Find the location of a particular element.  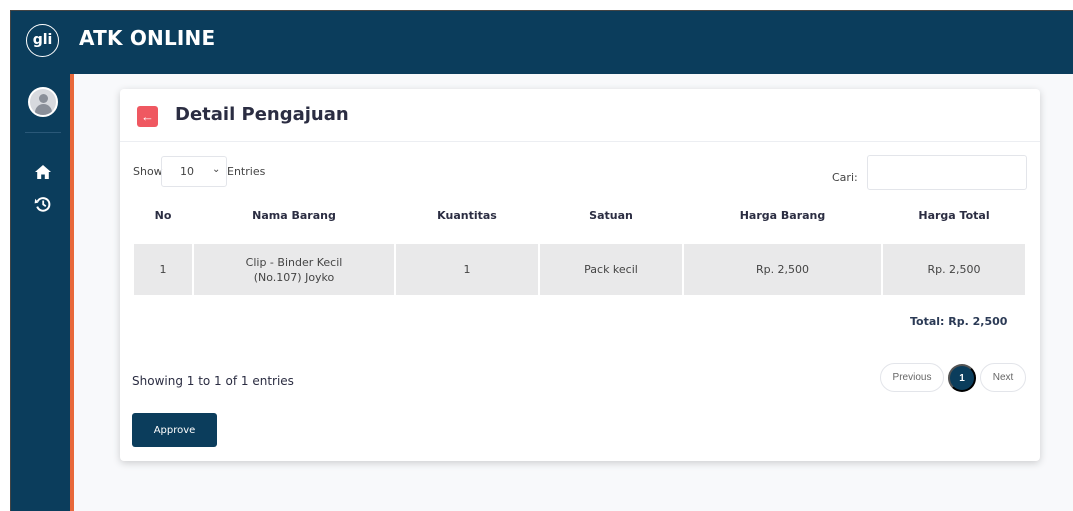

search-label: Cari: is located at coordinates (845, 177).